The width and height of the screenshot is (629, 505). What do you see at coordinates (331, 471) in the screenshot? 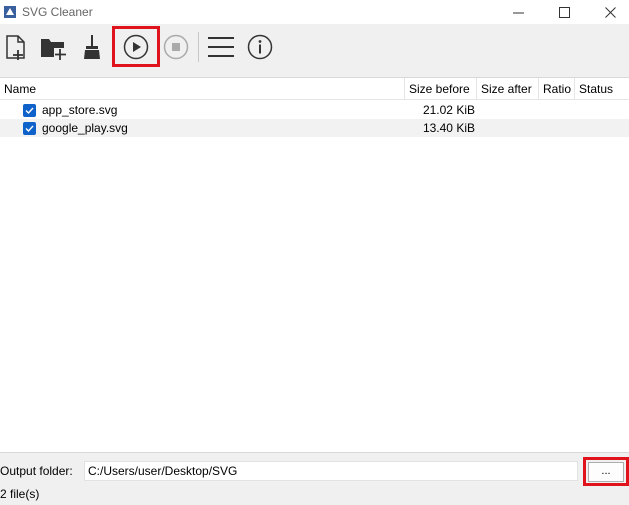
I see `output-folder-input` at bounding box center [331, 471].